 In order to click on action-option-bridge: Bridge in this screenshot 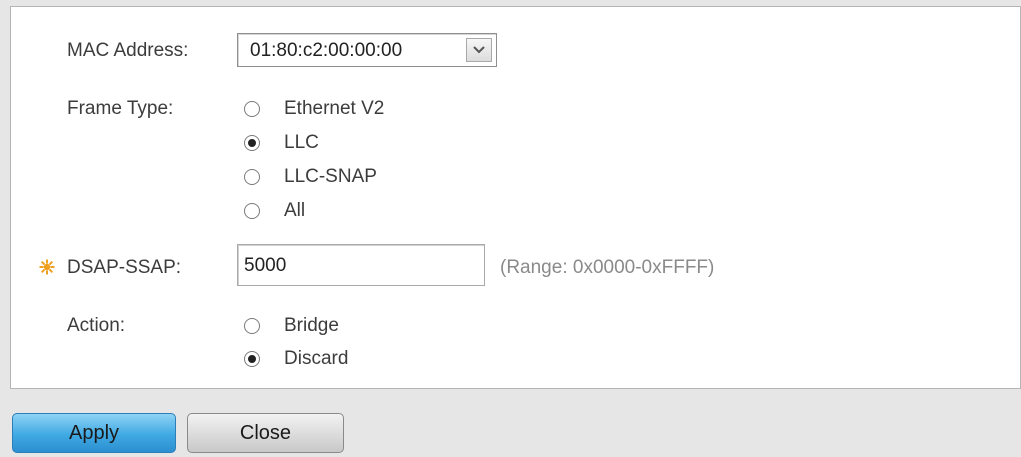, I will do `click(291, 326)`.